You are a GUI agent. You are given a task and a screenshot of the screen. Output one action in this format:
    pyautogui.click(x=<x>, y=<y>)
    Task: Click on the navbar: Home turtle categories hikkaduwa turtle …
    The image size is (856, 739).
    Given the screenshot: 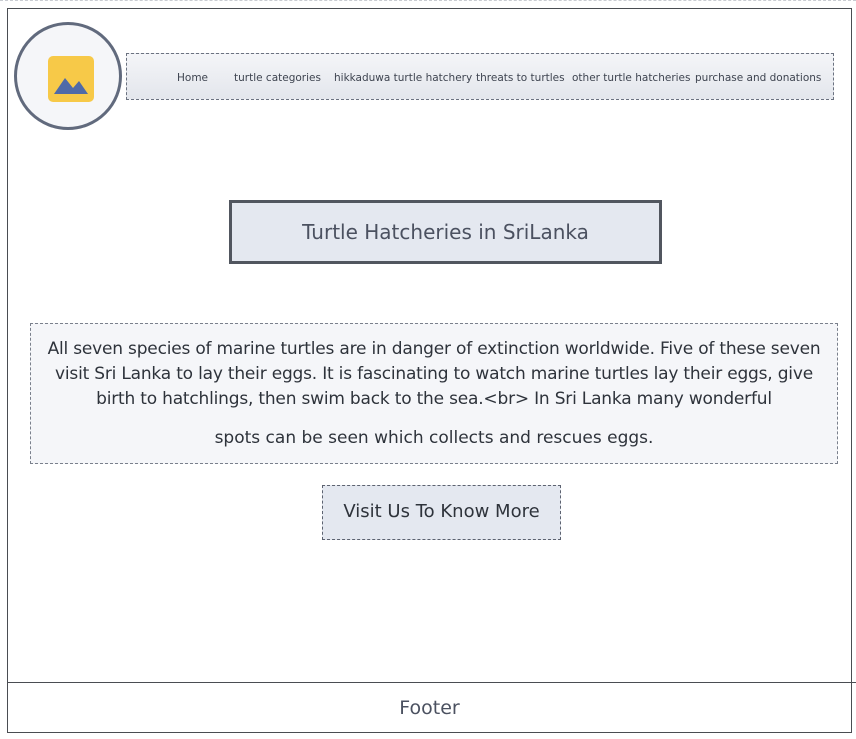 What is the action you would take?
    pyautogui.click(x=480, y=76)
    